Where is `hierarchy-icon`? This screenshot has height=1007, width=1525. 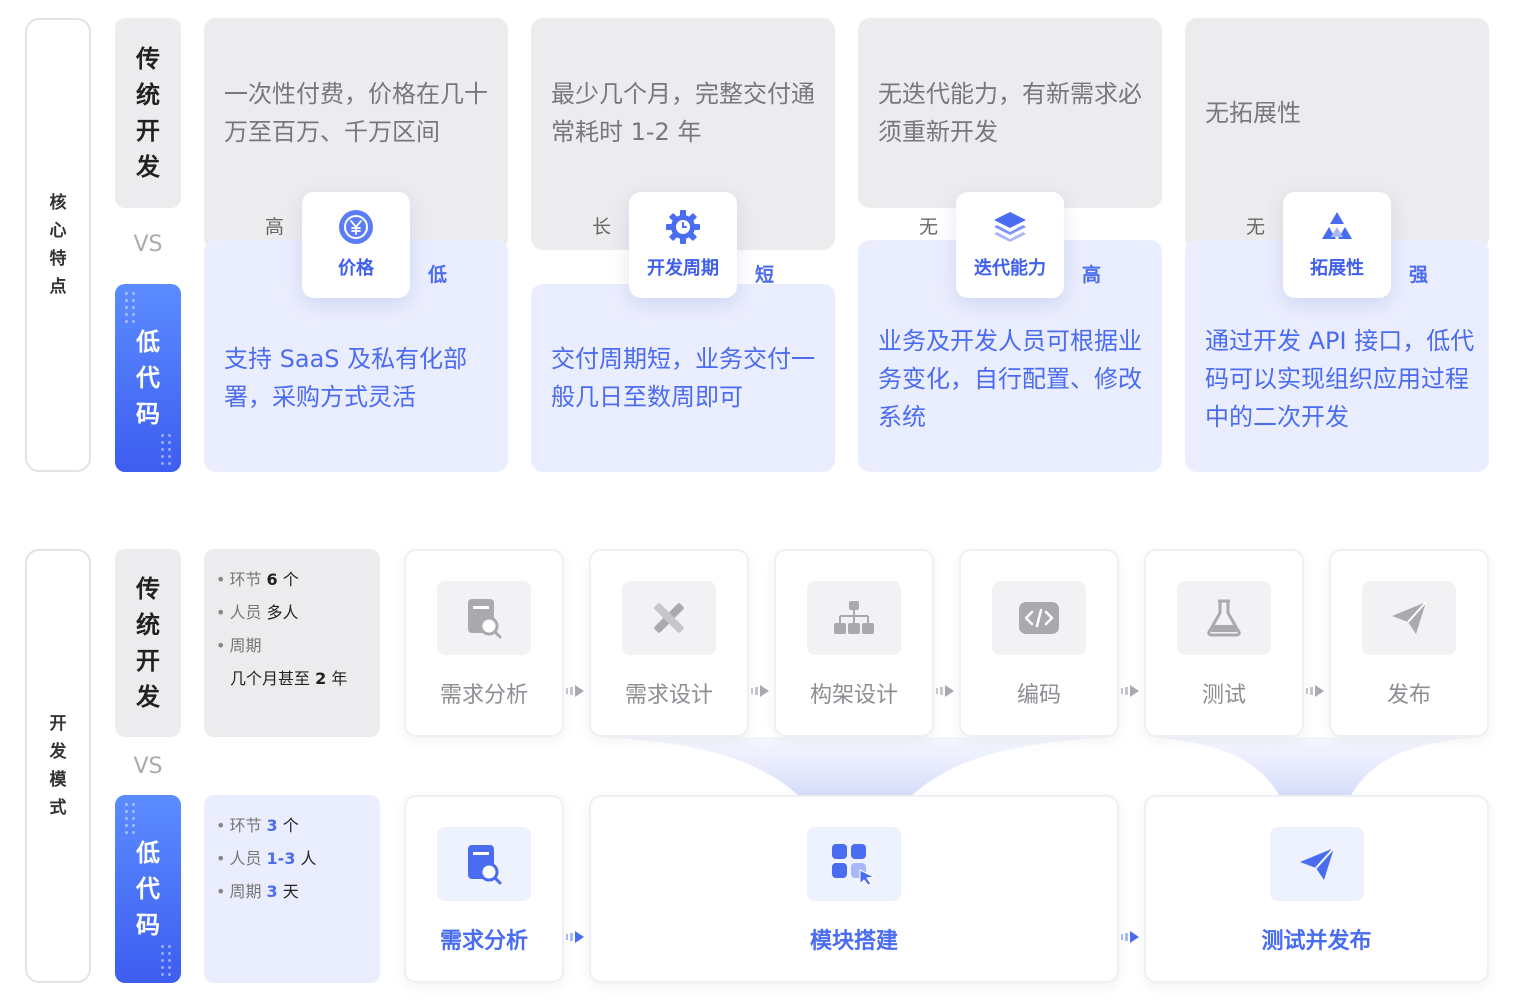
hierarchy-icon is located at coordinates (854, 617).